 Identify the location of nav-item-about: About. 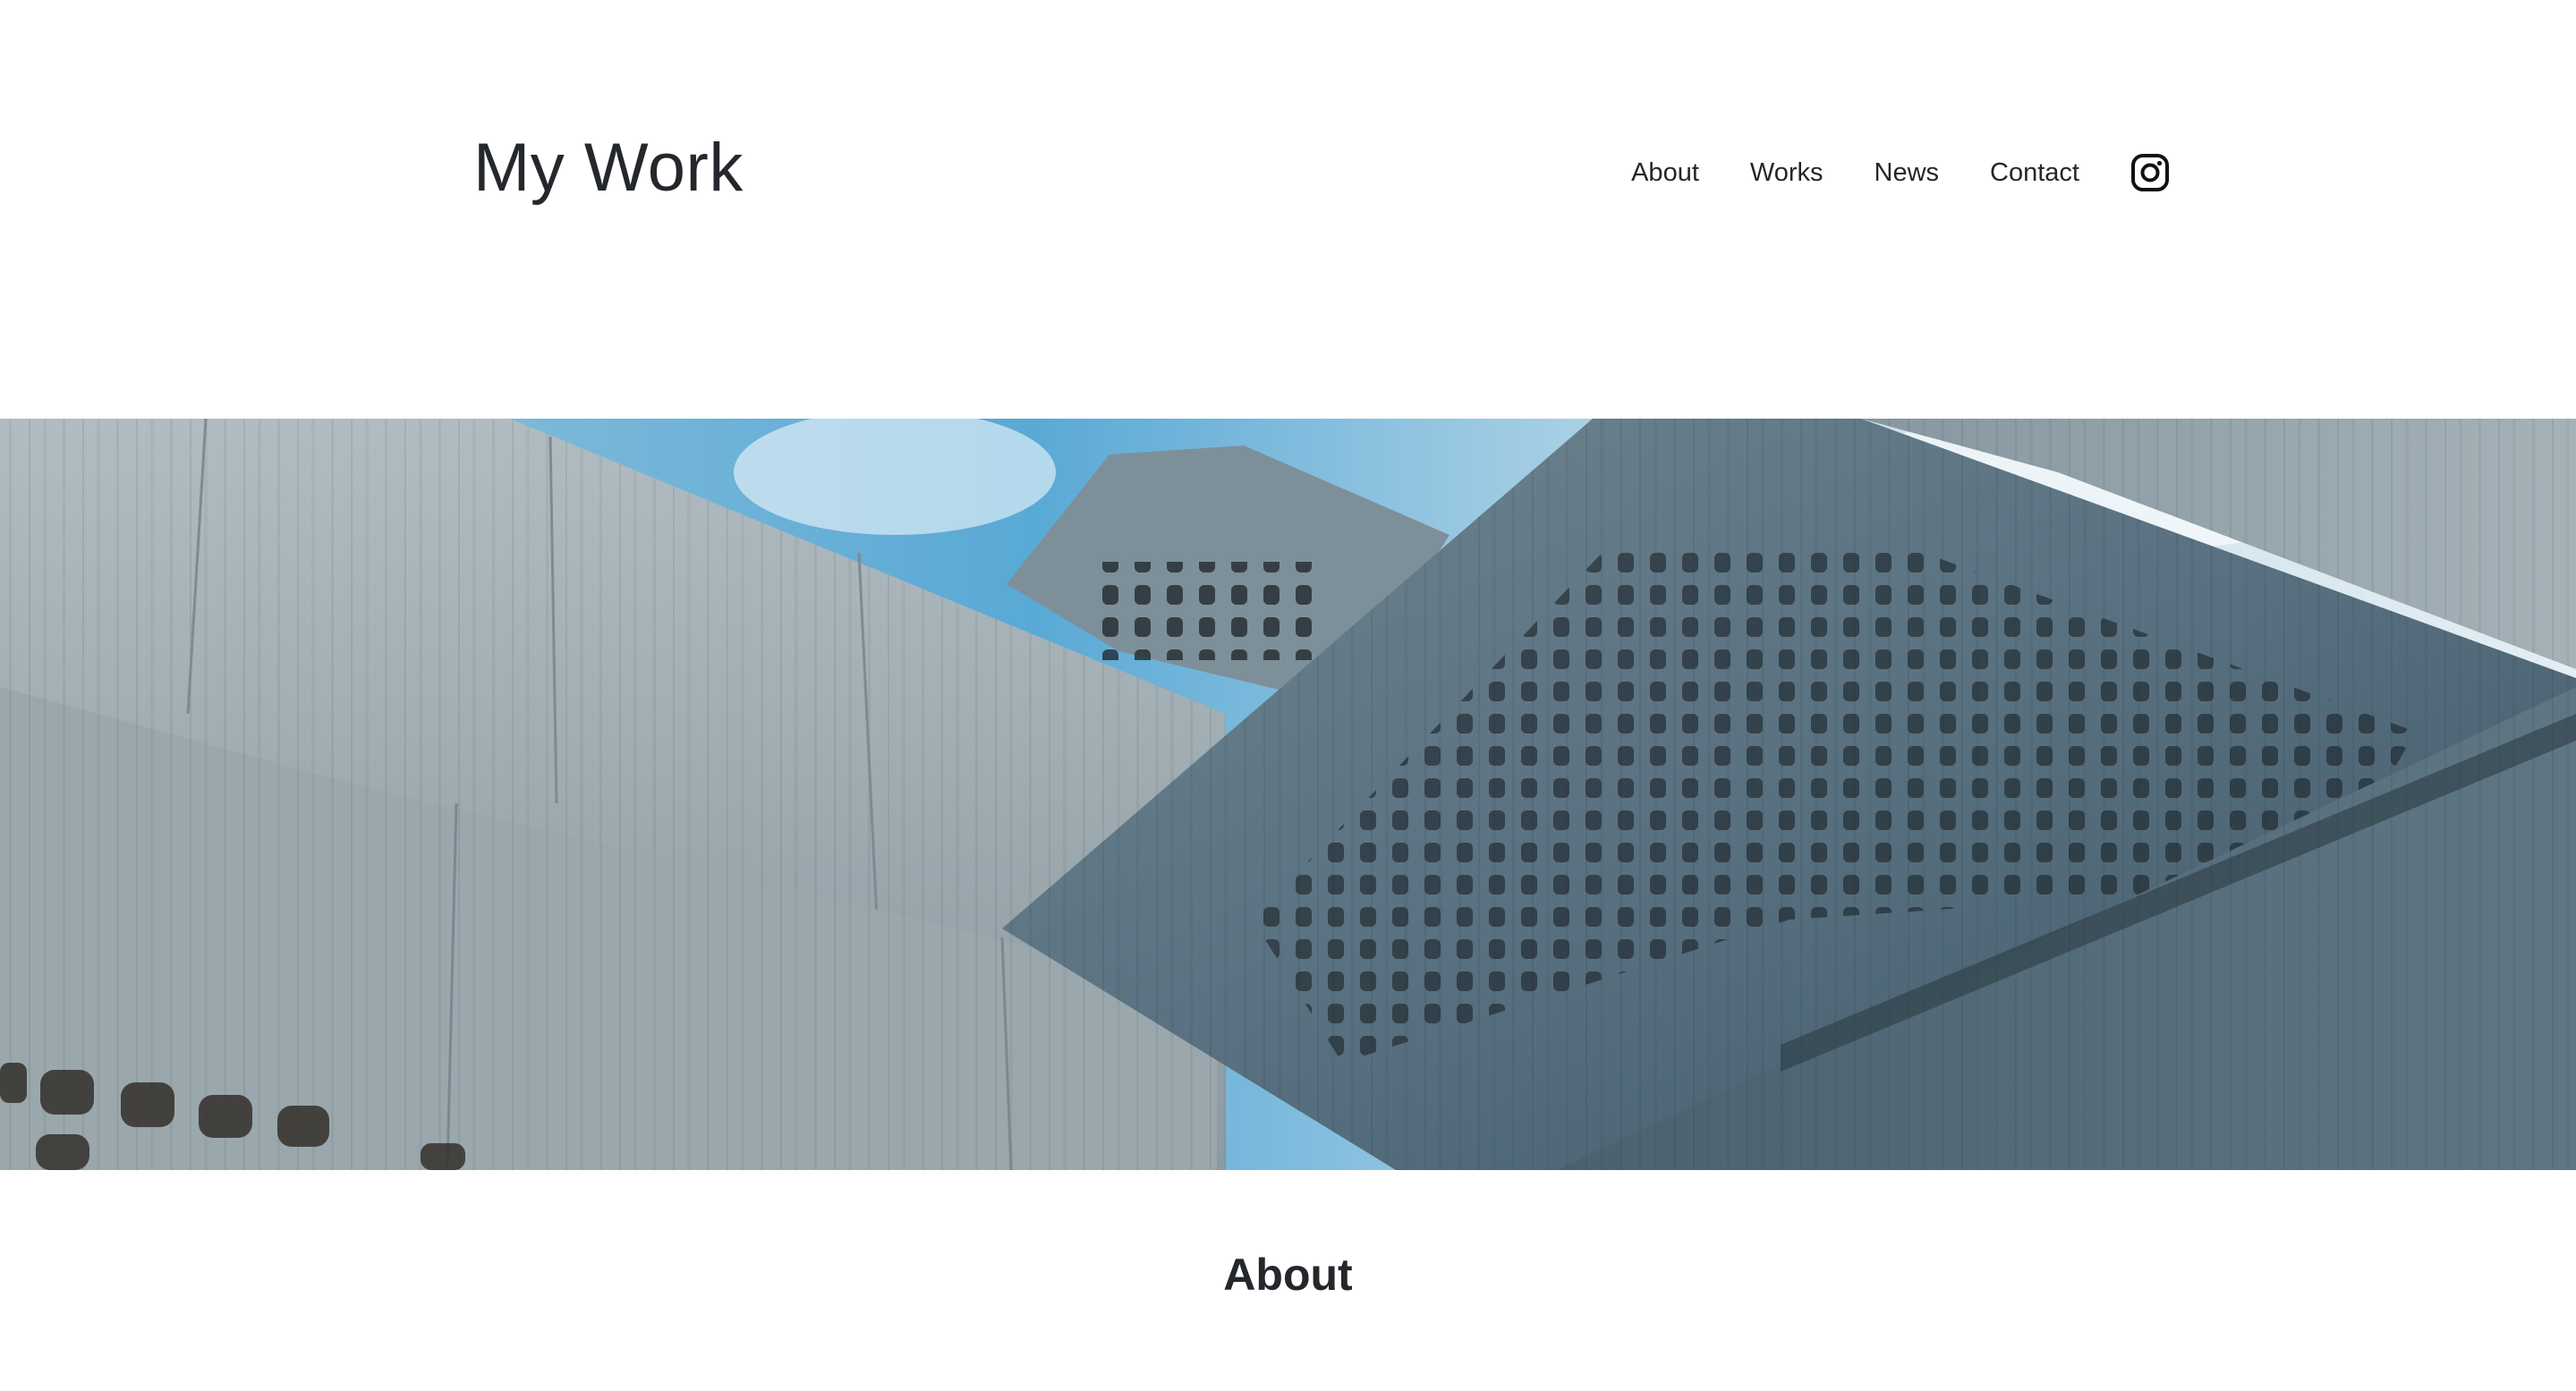
(1665, 172).